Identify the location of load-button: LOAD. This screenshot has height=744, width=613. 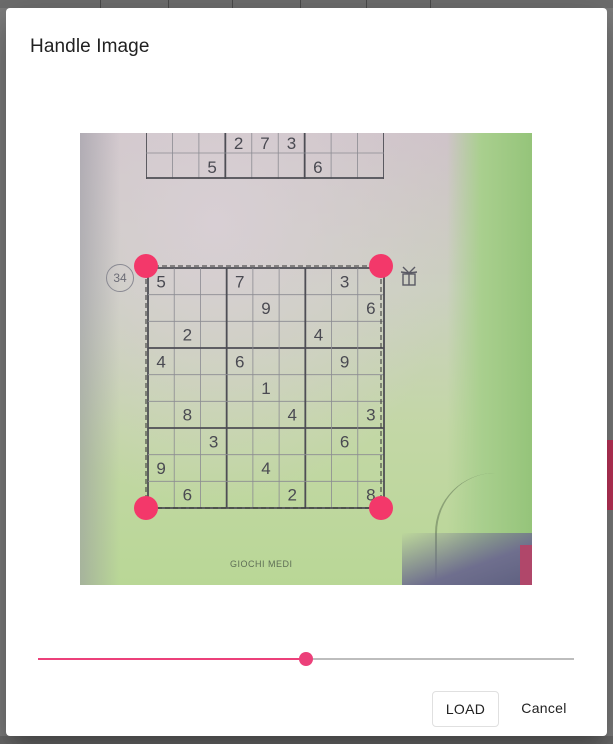
(465, 709).